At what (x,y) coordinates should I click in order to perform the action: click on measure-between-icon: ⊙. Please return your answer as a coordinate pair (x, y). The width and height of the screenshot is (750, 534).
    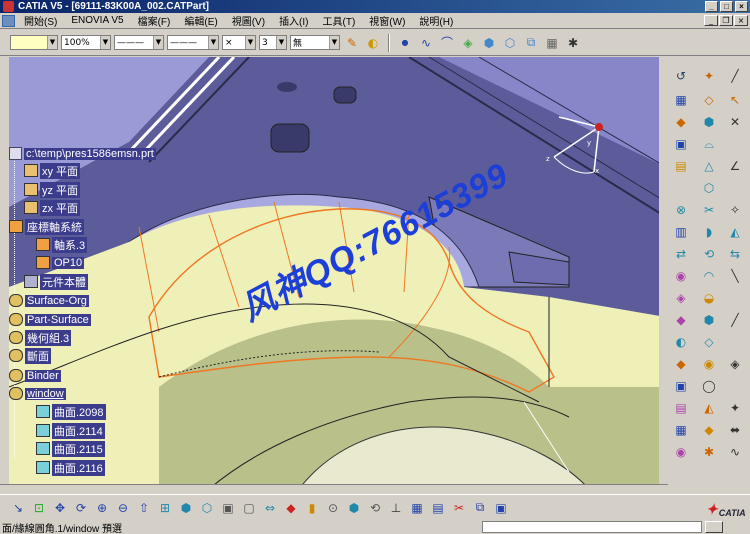
    Looking at the image, I should click on (333, 508).